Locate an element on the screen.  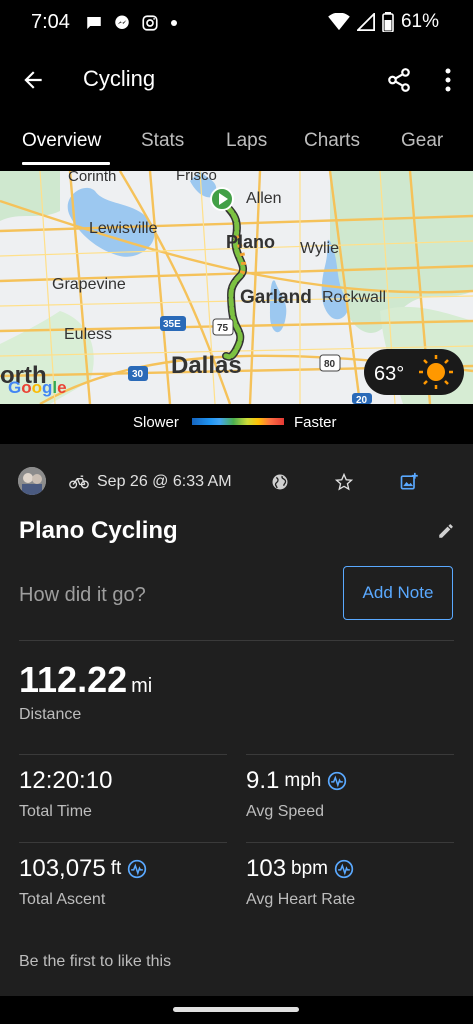
tab-bar: Overview Stats Laps Charts Gear is located at coordinates (236, 140).